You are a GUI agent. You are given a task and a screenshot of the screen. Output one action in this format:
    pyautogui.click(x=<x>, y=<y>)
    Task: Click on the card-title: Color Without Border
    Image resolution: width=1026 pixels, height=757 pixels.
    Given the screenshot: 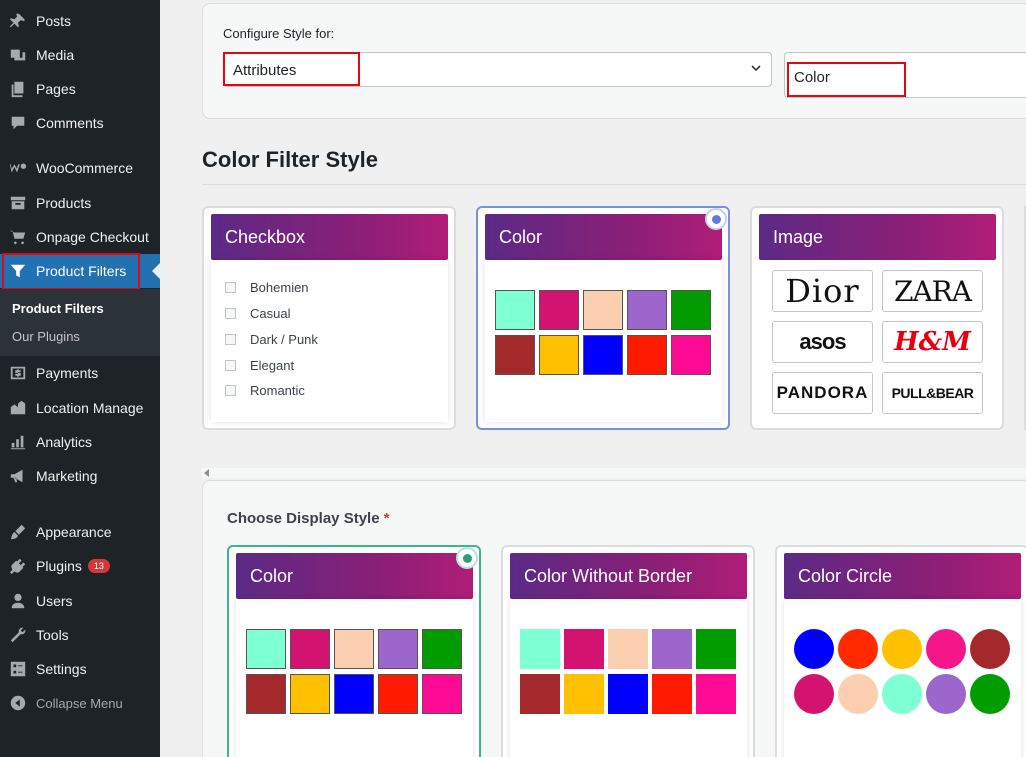 What is the action you would take?
    pyautogui.click(x=628, y=576)
    